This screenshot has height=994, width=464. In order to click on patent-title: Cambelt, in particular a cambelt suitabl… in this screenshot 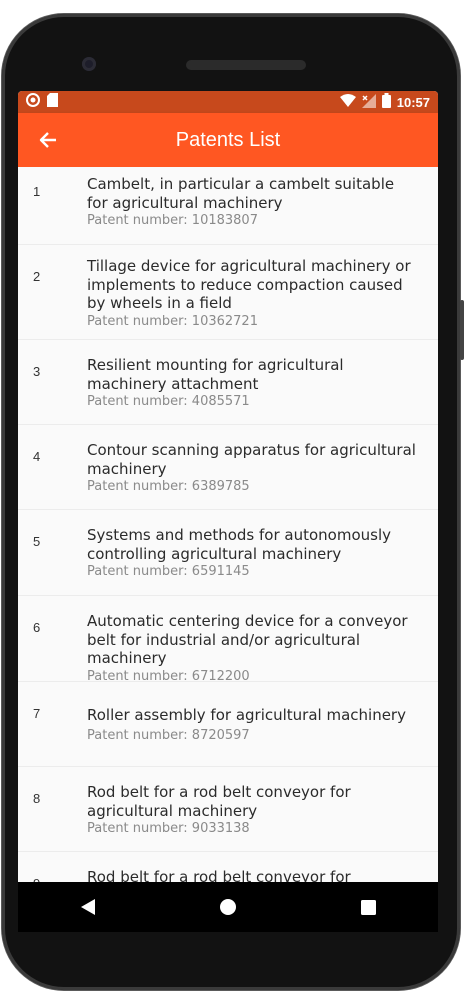, I will do `click(241, 193)`.